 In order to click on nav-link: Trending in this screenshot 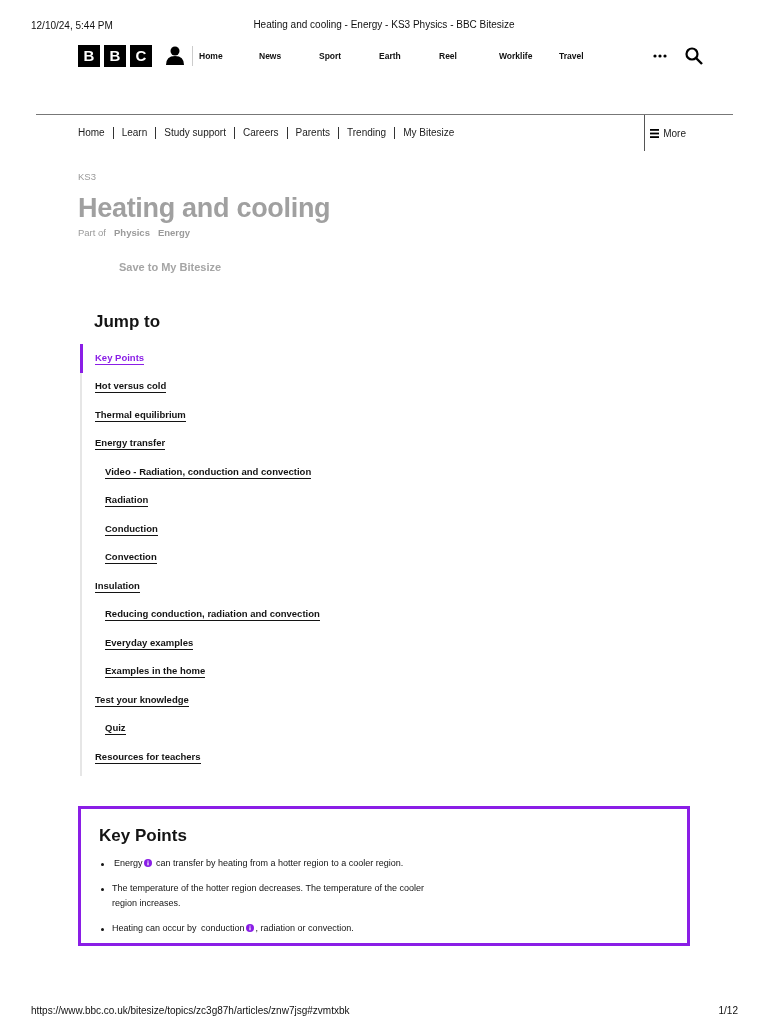, I will do `click(366, 133)`.